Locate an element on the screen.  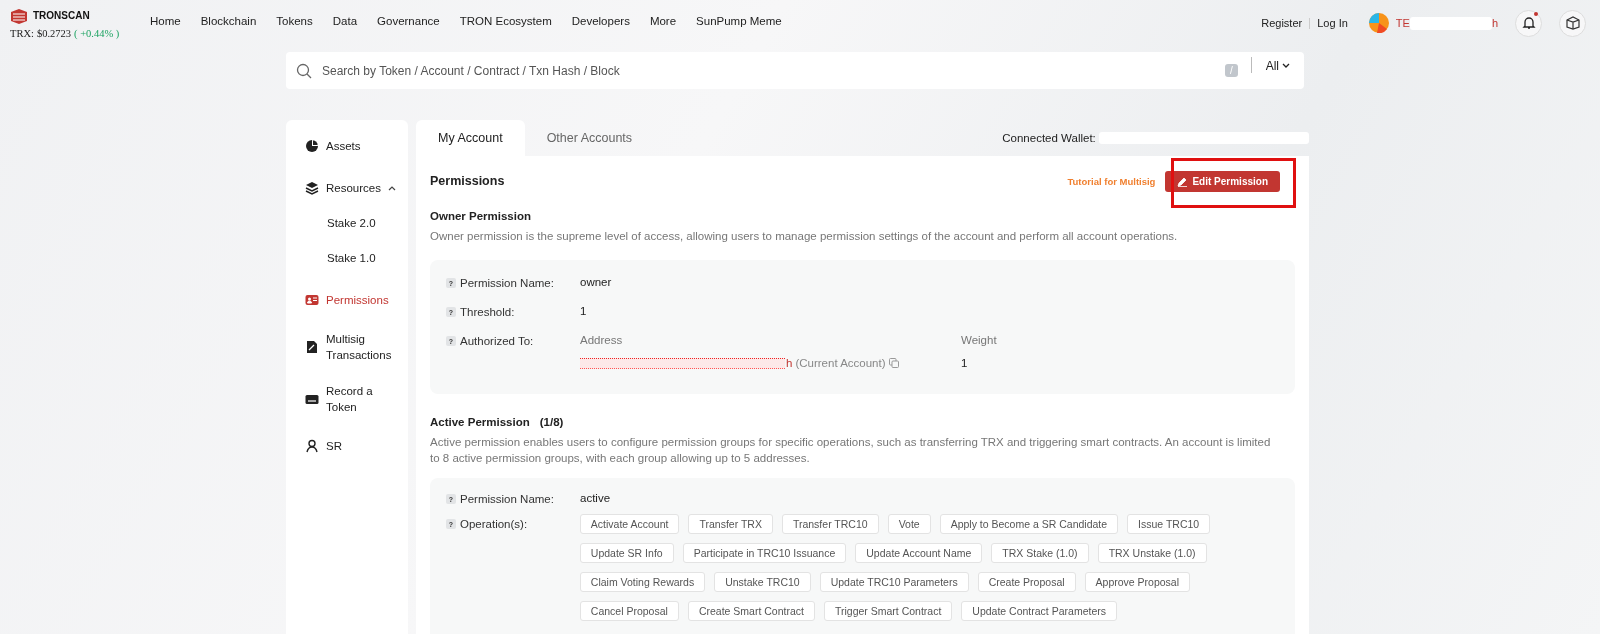
wallet-button is located at coordinates (1572, 23).